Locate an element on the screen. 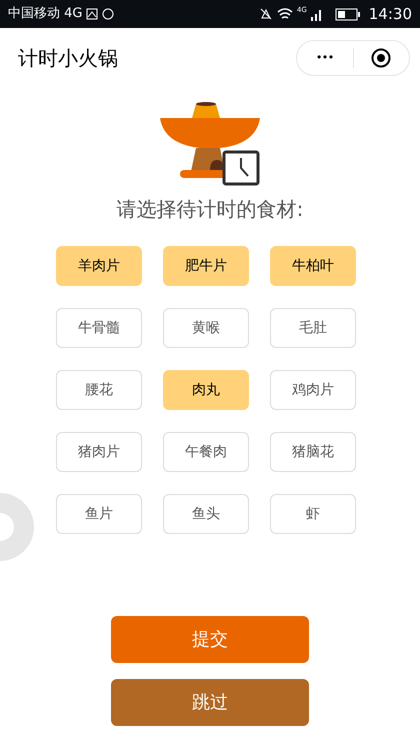 The width and height of the screenshot is (420, 747). more-button: ••• is located at coordinates (324, 58).